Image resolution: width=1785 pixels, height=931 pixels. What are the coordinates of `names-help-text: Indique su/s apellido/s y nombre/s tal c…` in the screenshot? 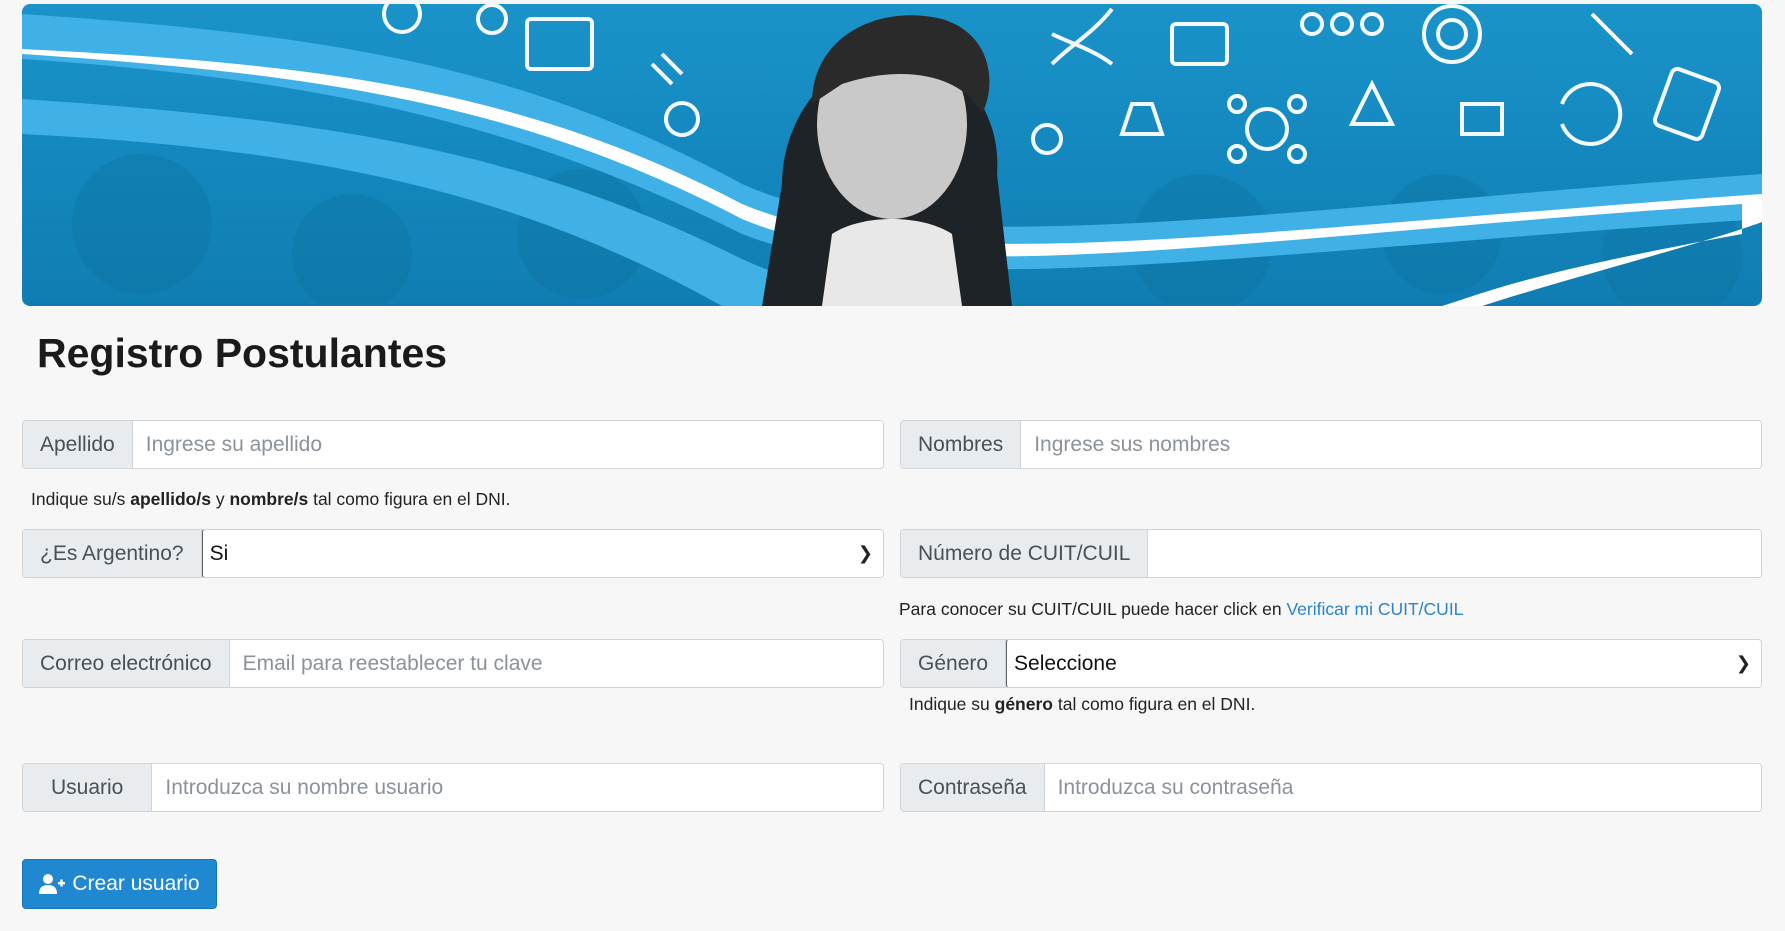 It's located at (271, 499).